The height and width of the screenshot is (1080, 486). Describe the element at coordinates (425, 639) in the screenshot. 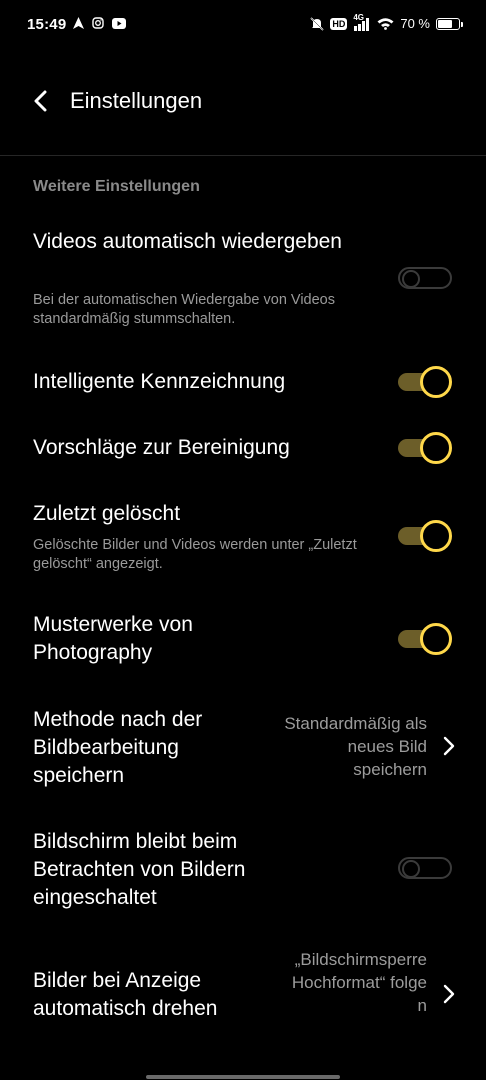

I see `sample-works-toggle` at that location.